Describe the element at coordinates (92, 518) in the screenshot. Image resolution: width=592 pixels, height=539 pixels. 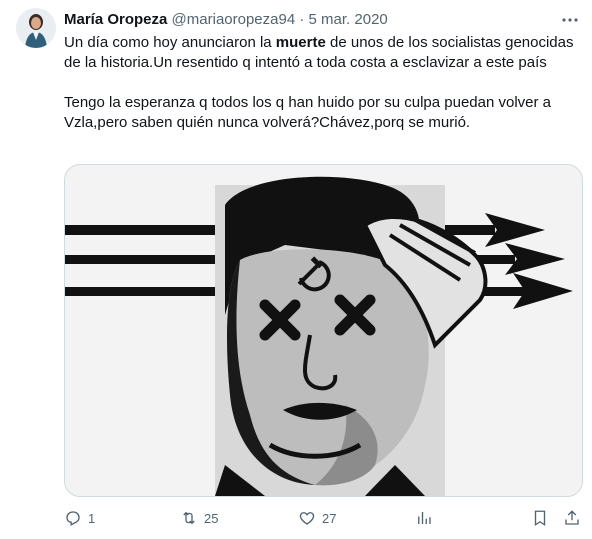
I see `reply-count: 1` at that location.